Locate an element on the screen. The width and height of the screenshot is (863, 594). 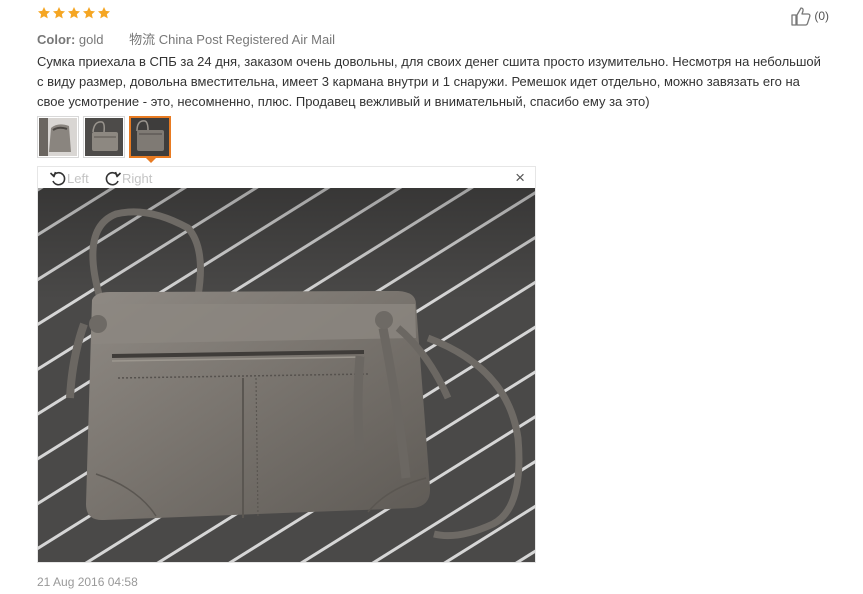
rotate-left-button: Left is located at coordinates (69, 178).